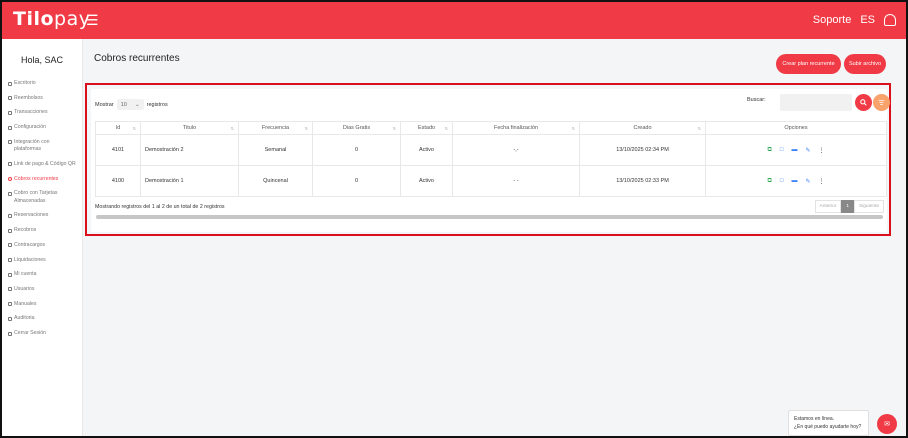  Describe the element at coordinates (25, 230) in the screenshot. I see `sidebar-item-label: Recobros` at that location.